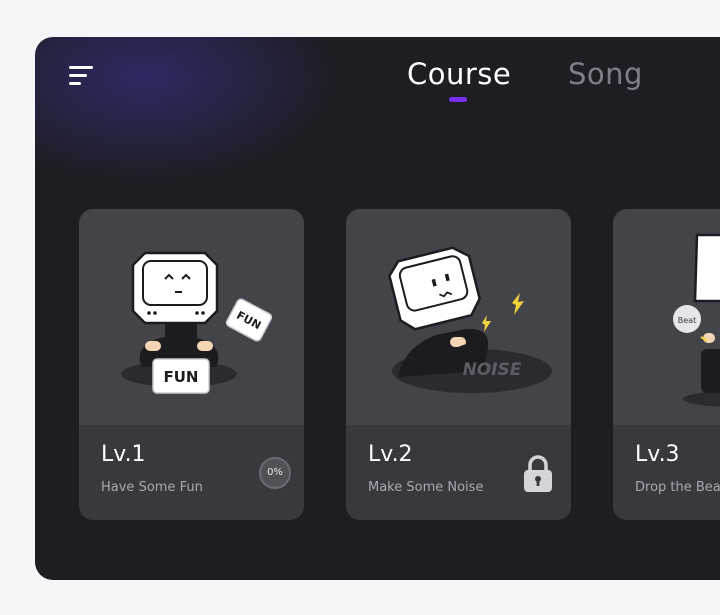 The width and height of the screenshot is (720, 615). I want to click on beat-bubble-text: Beat, so click(687, 320).